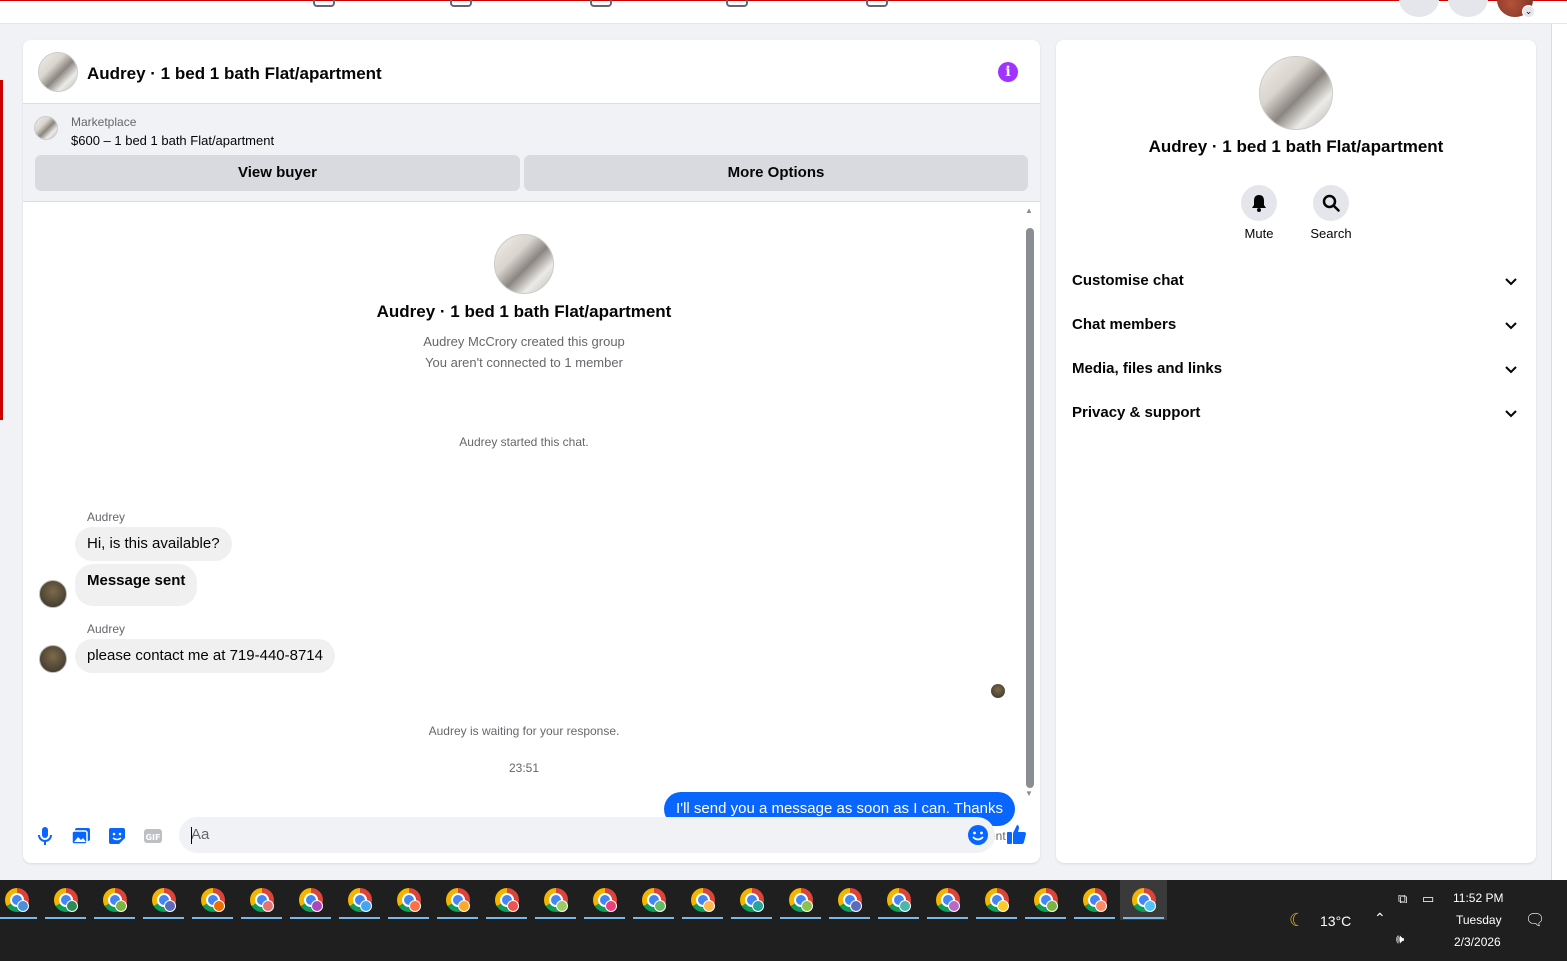 This screenshot has height=961, width=1567. I want to click on media-files-links-section: Media, files and links, so click(1296, 370).